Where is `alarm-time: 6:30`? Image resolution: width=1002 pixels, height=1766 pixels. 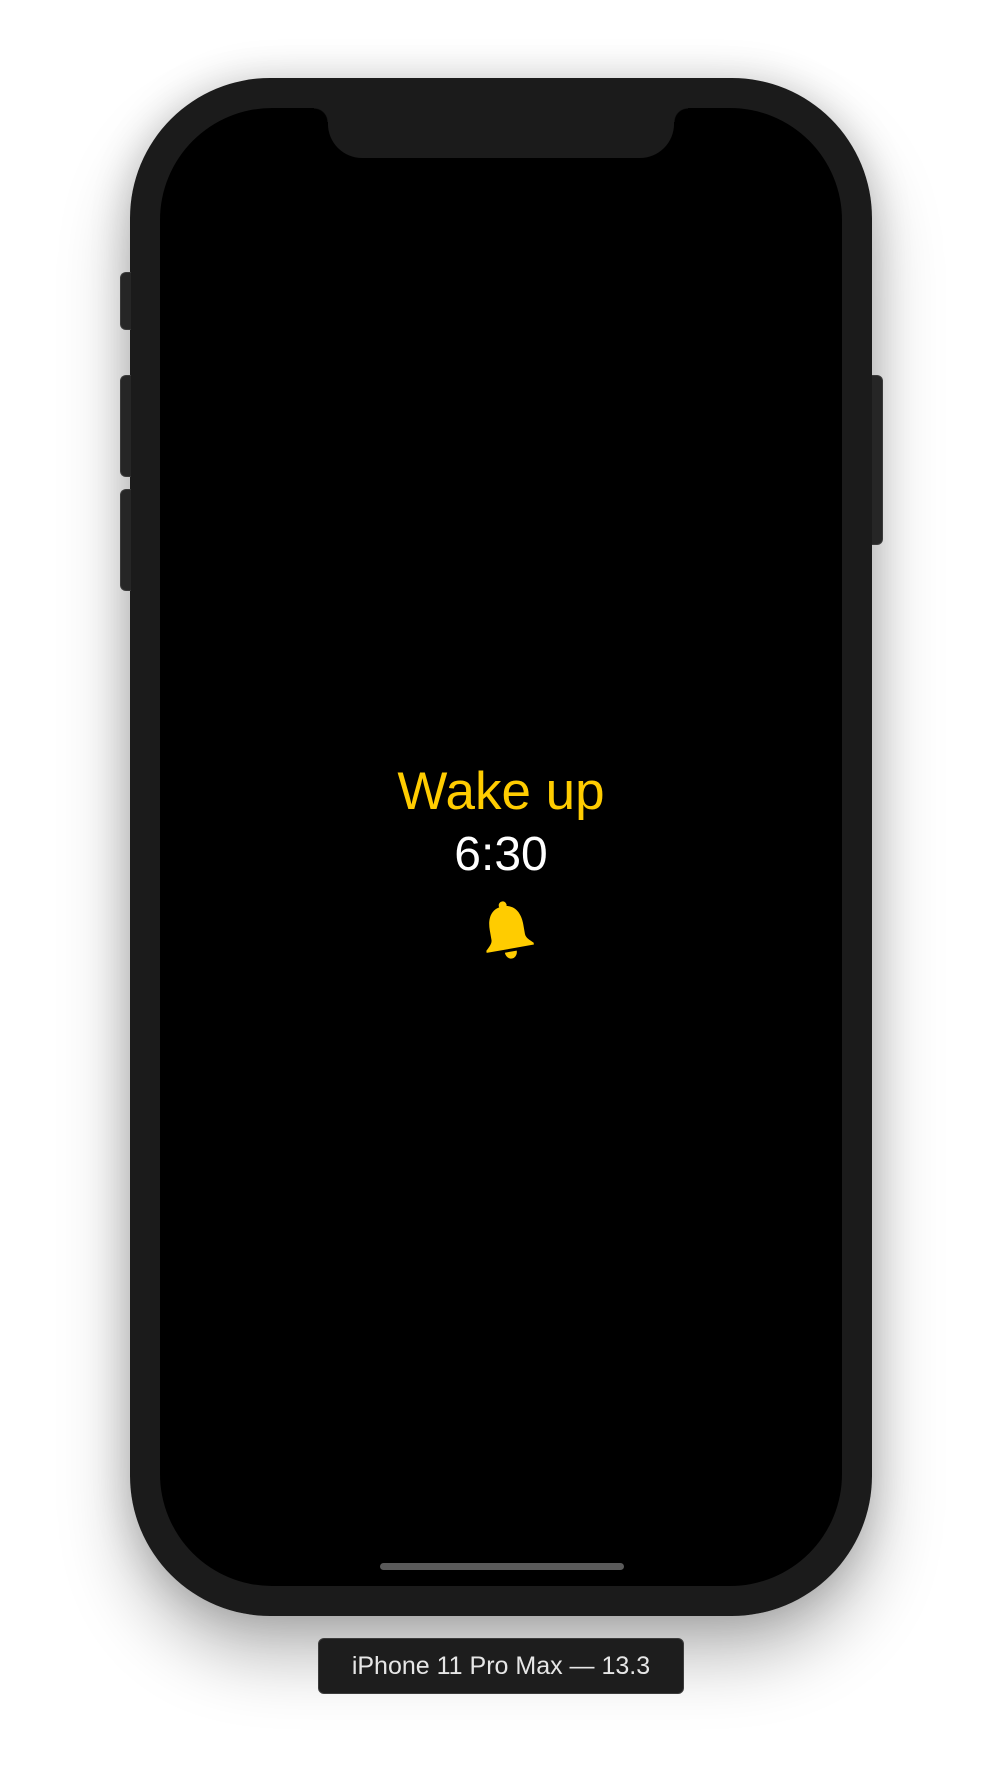
alarm-time: 6:30 is located at coordinates (501, 854).